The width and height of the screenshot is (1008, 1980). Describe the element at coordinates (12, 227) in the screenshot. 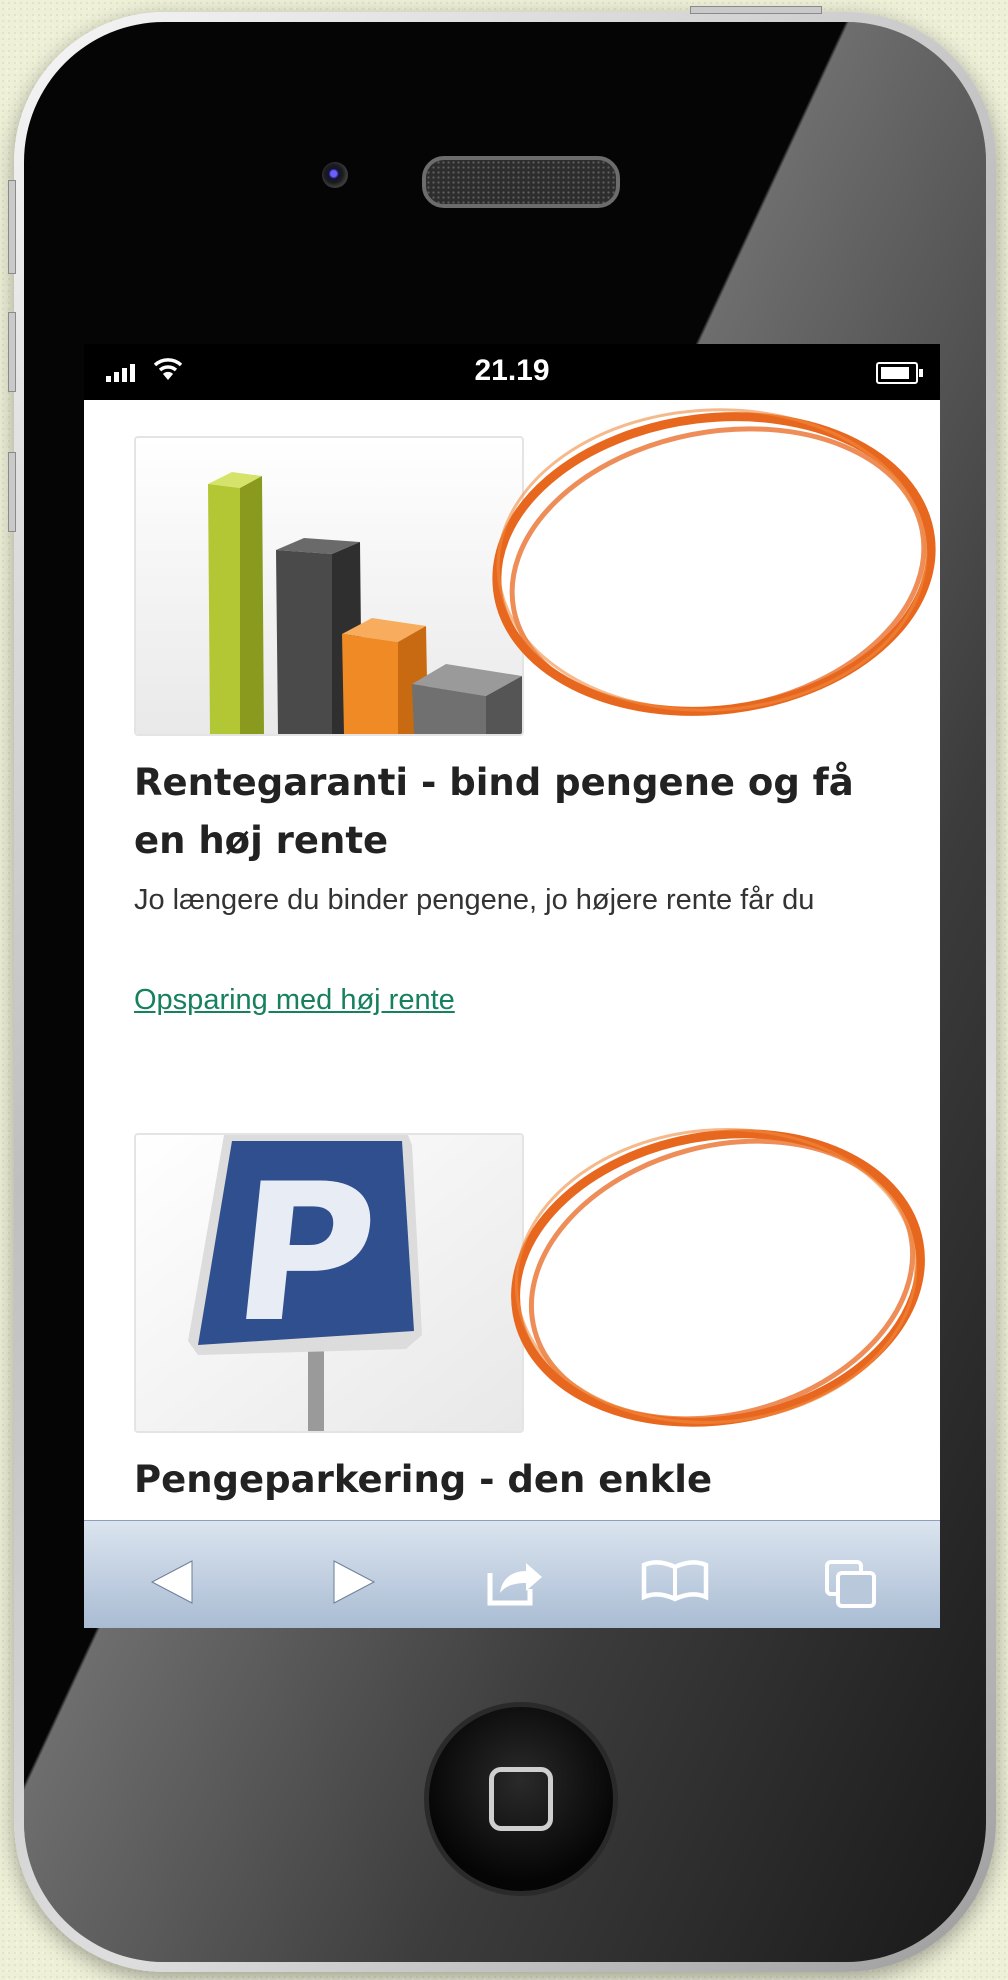

I see `mute-switch` at that location.